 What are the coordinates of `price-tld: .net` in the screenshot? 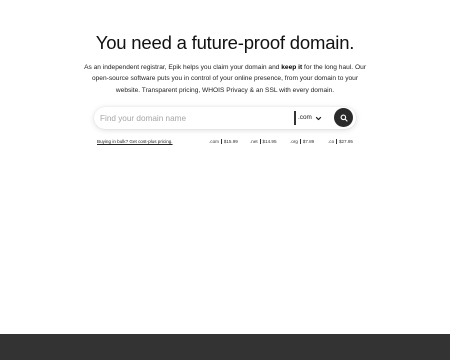 It's located at (254, 141).